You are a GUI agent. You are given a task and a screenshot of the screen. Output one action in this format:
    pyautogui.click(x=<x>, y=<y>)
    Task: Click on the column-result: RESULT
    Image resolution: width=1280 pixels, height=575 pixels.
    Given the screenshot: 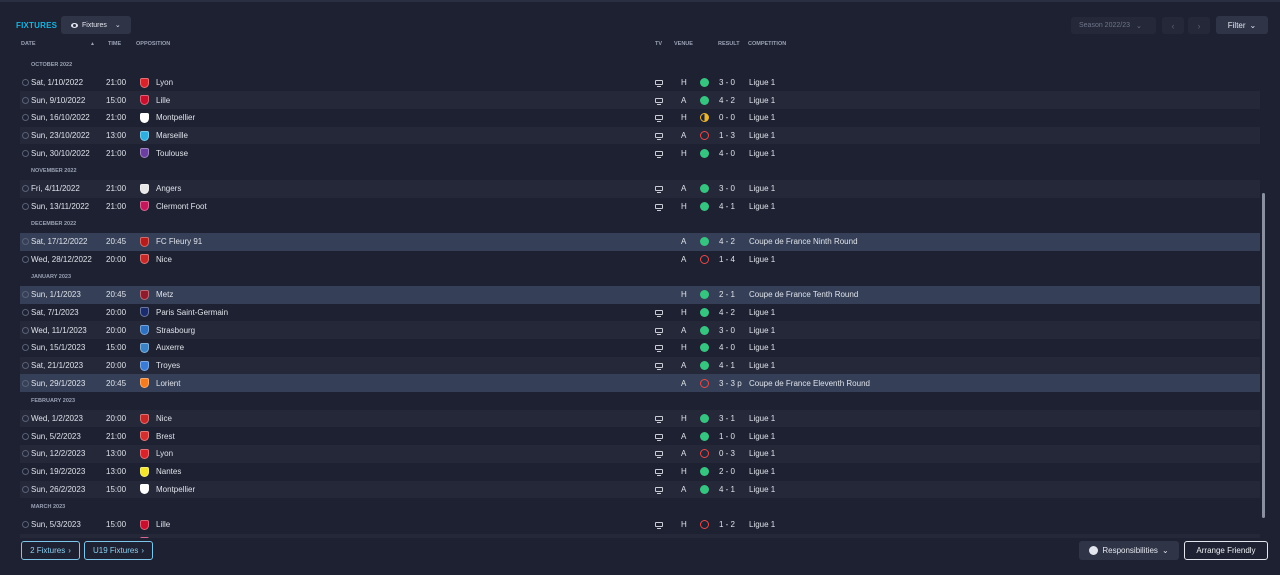 What is the action you would take?
    pyautogui.click(x=729, y=44)
    